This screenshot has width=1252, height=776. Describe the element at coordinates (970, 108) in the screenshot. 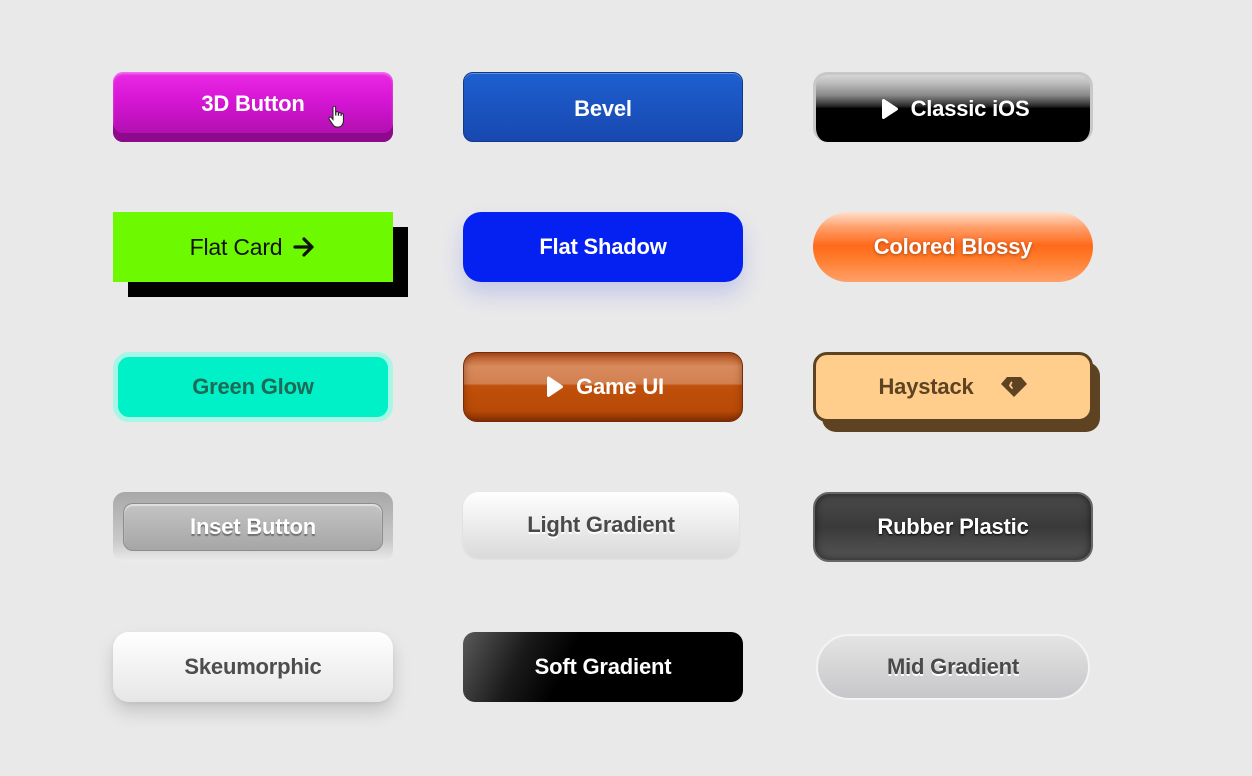

I see `classic-ios-button-label: Classic iOS` at that location.